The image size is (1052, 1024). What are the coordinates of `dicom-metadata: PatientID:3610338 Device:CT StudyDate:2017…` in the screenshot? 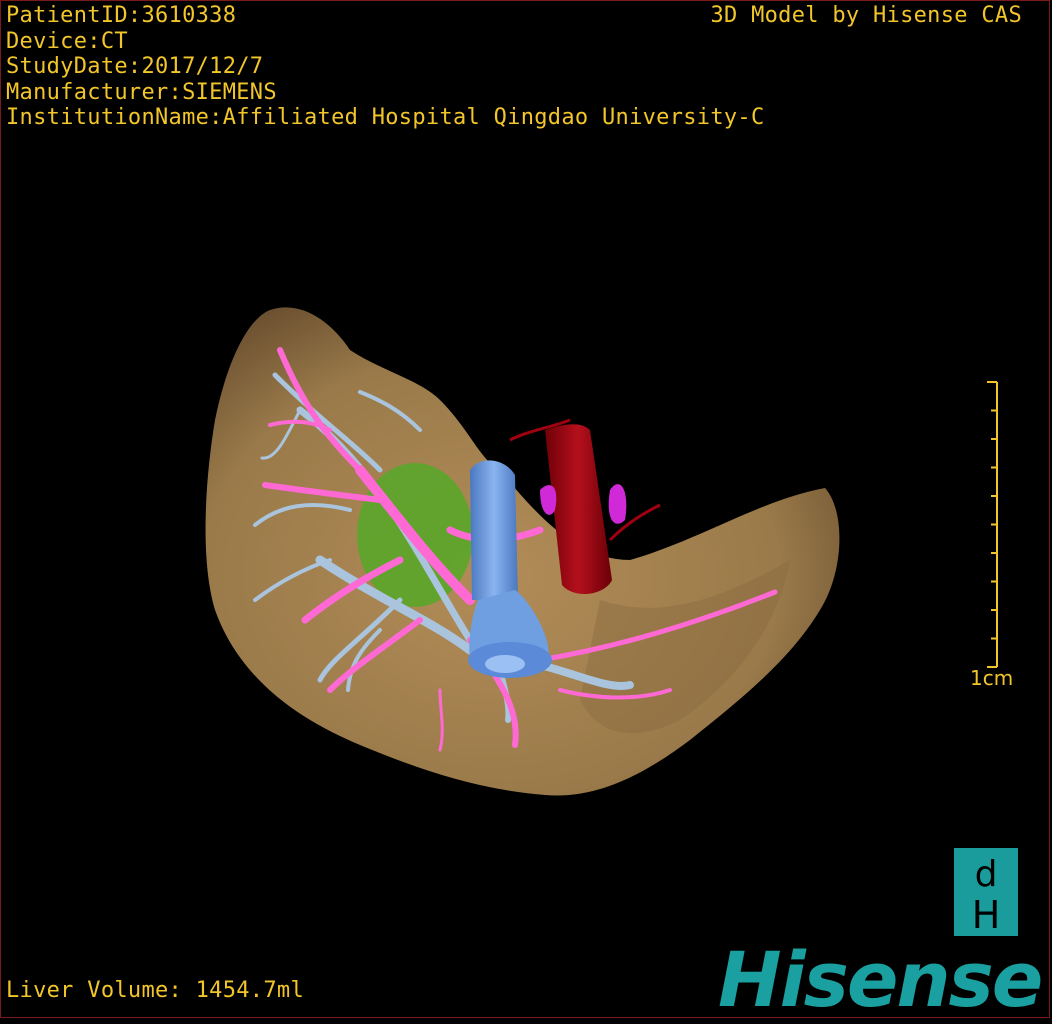 It's located at (385, 67).